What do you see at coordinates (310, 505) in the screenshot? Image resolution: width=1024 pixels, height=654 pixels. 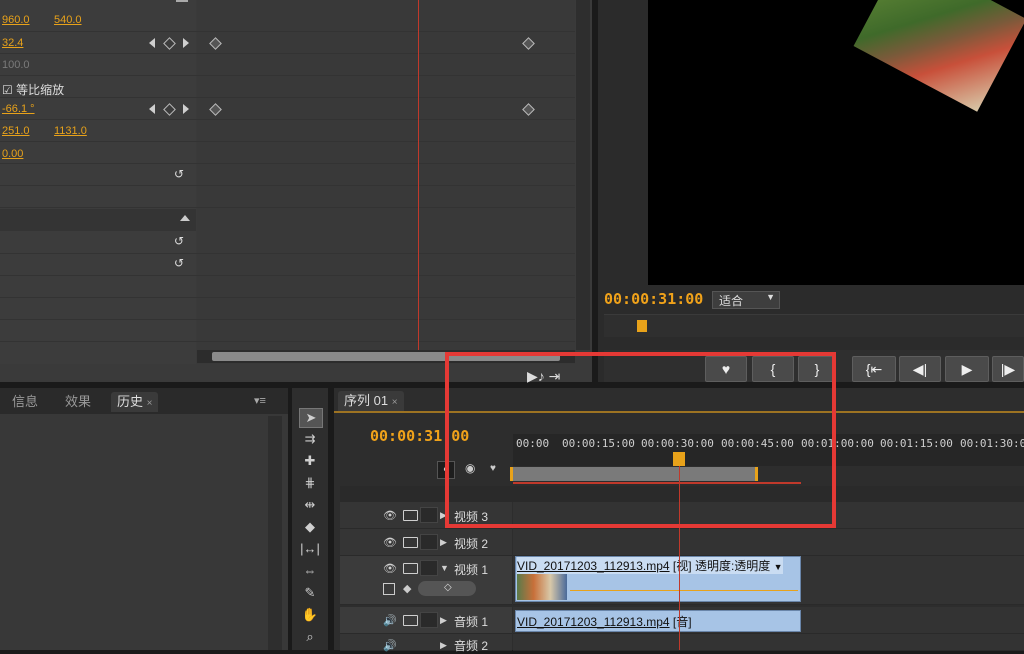 I see `rate-stretch-tool-icon: ⇹` at bounding box center [310, 505].